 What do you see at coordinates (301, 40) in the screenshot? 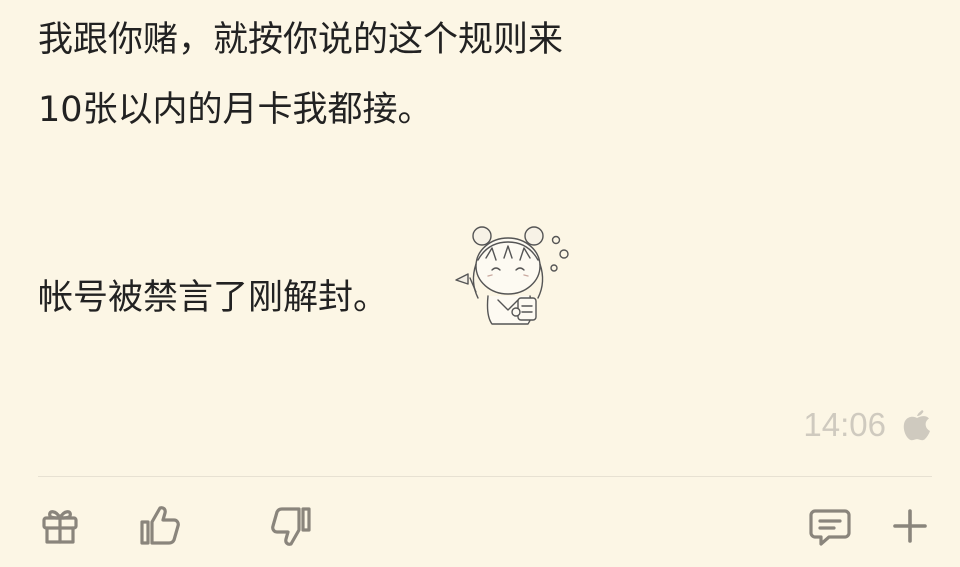
I see `post-text-line: 我跟你赌，就按你说的这个规则来` at bounding box center [301, 40].